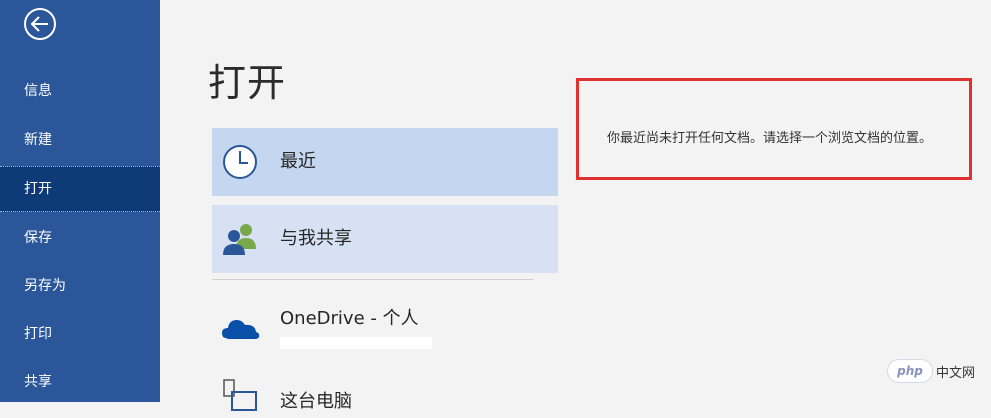 The height and width of the screenshot is (418, 991). Describe the element at coordinates (247, 83) in the screenshot. I see `page-title: 打开` at that location.